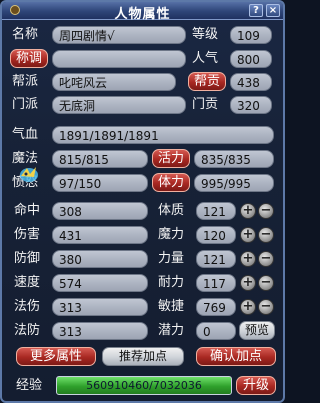  I want to click on combat-value: 380, so click(100, 259).